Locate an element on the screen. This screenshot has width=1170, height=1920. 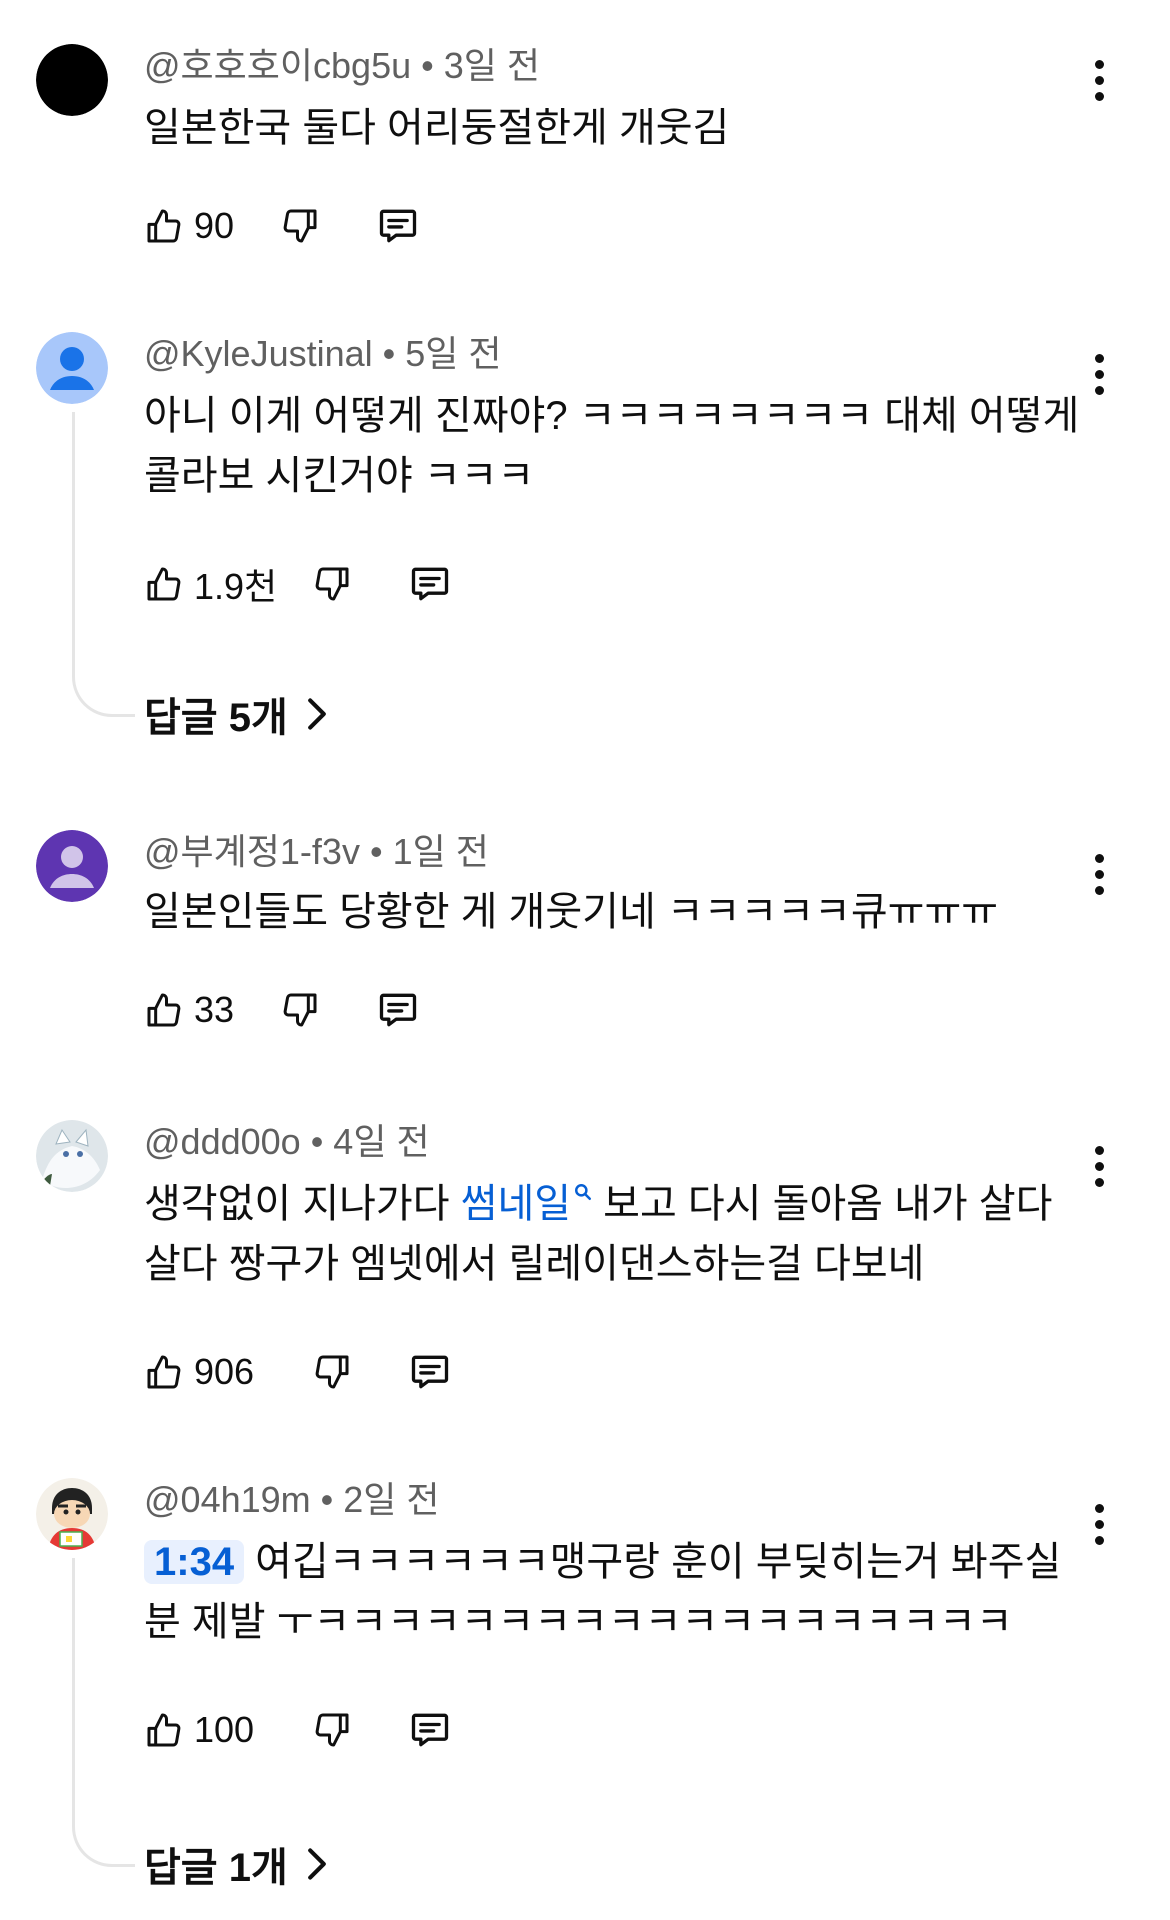
like-count: 33 is located at coordinates (214, 1009).